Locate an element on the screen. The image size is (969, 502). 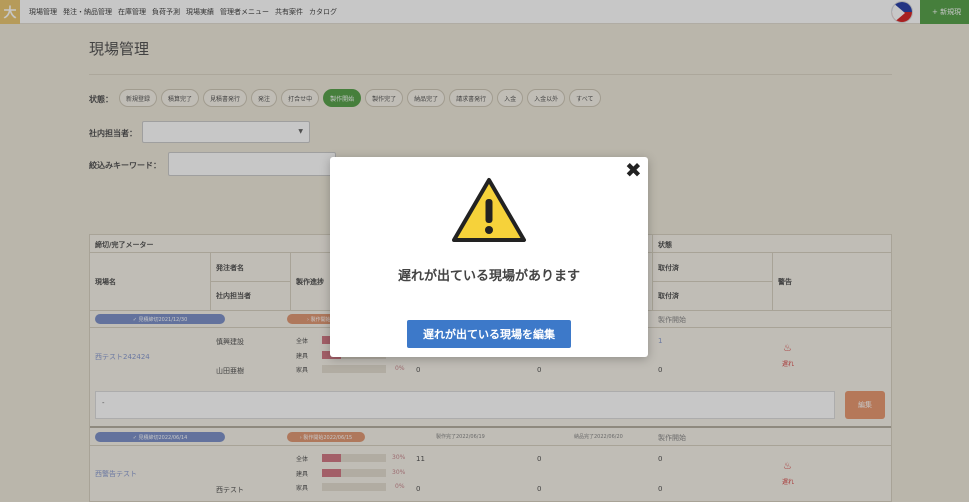
close-icon: ✖ is located at coordinates (633, 170).